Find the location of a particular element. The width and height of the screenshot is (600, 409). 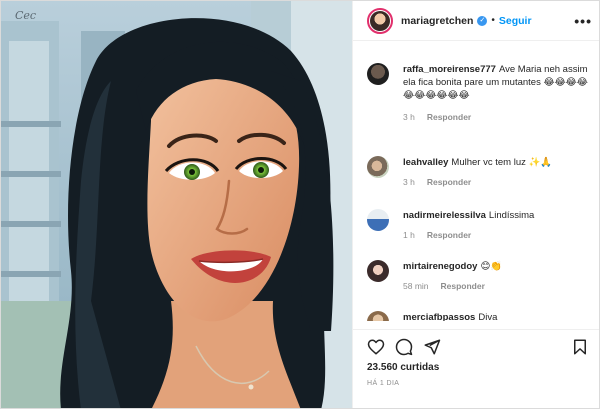

comment-username: leahvalley is located at coordinates (425, 162).